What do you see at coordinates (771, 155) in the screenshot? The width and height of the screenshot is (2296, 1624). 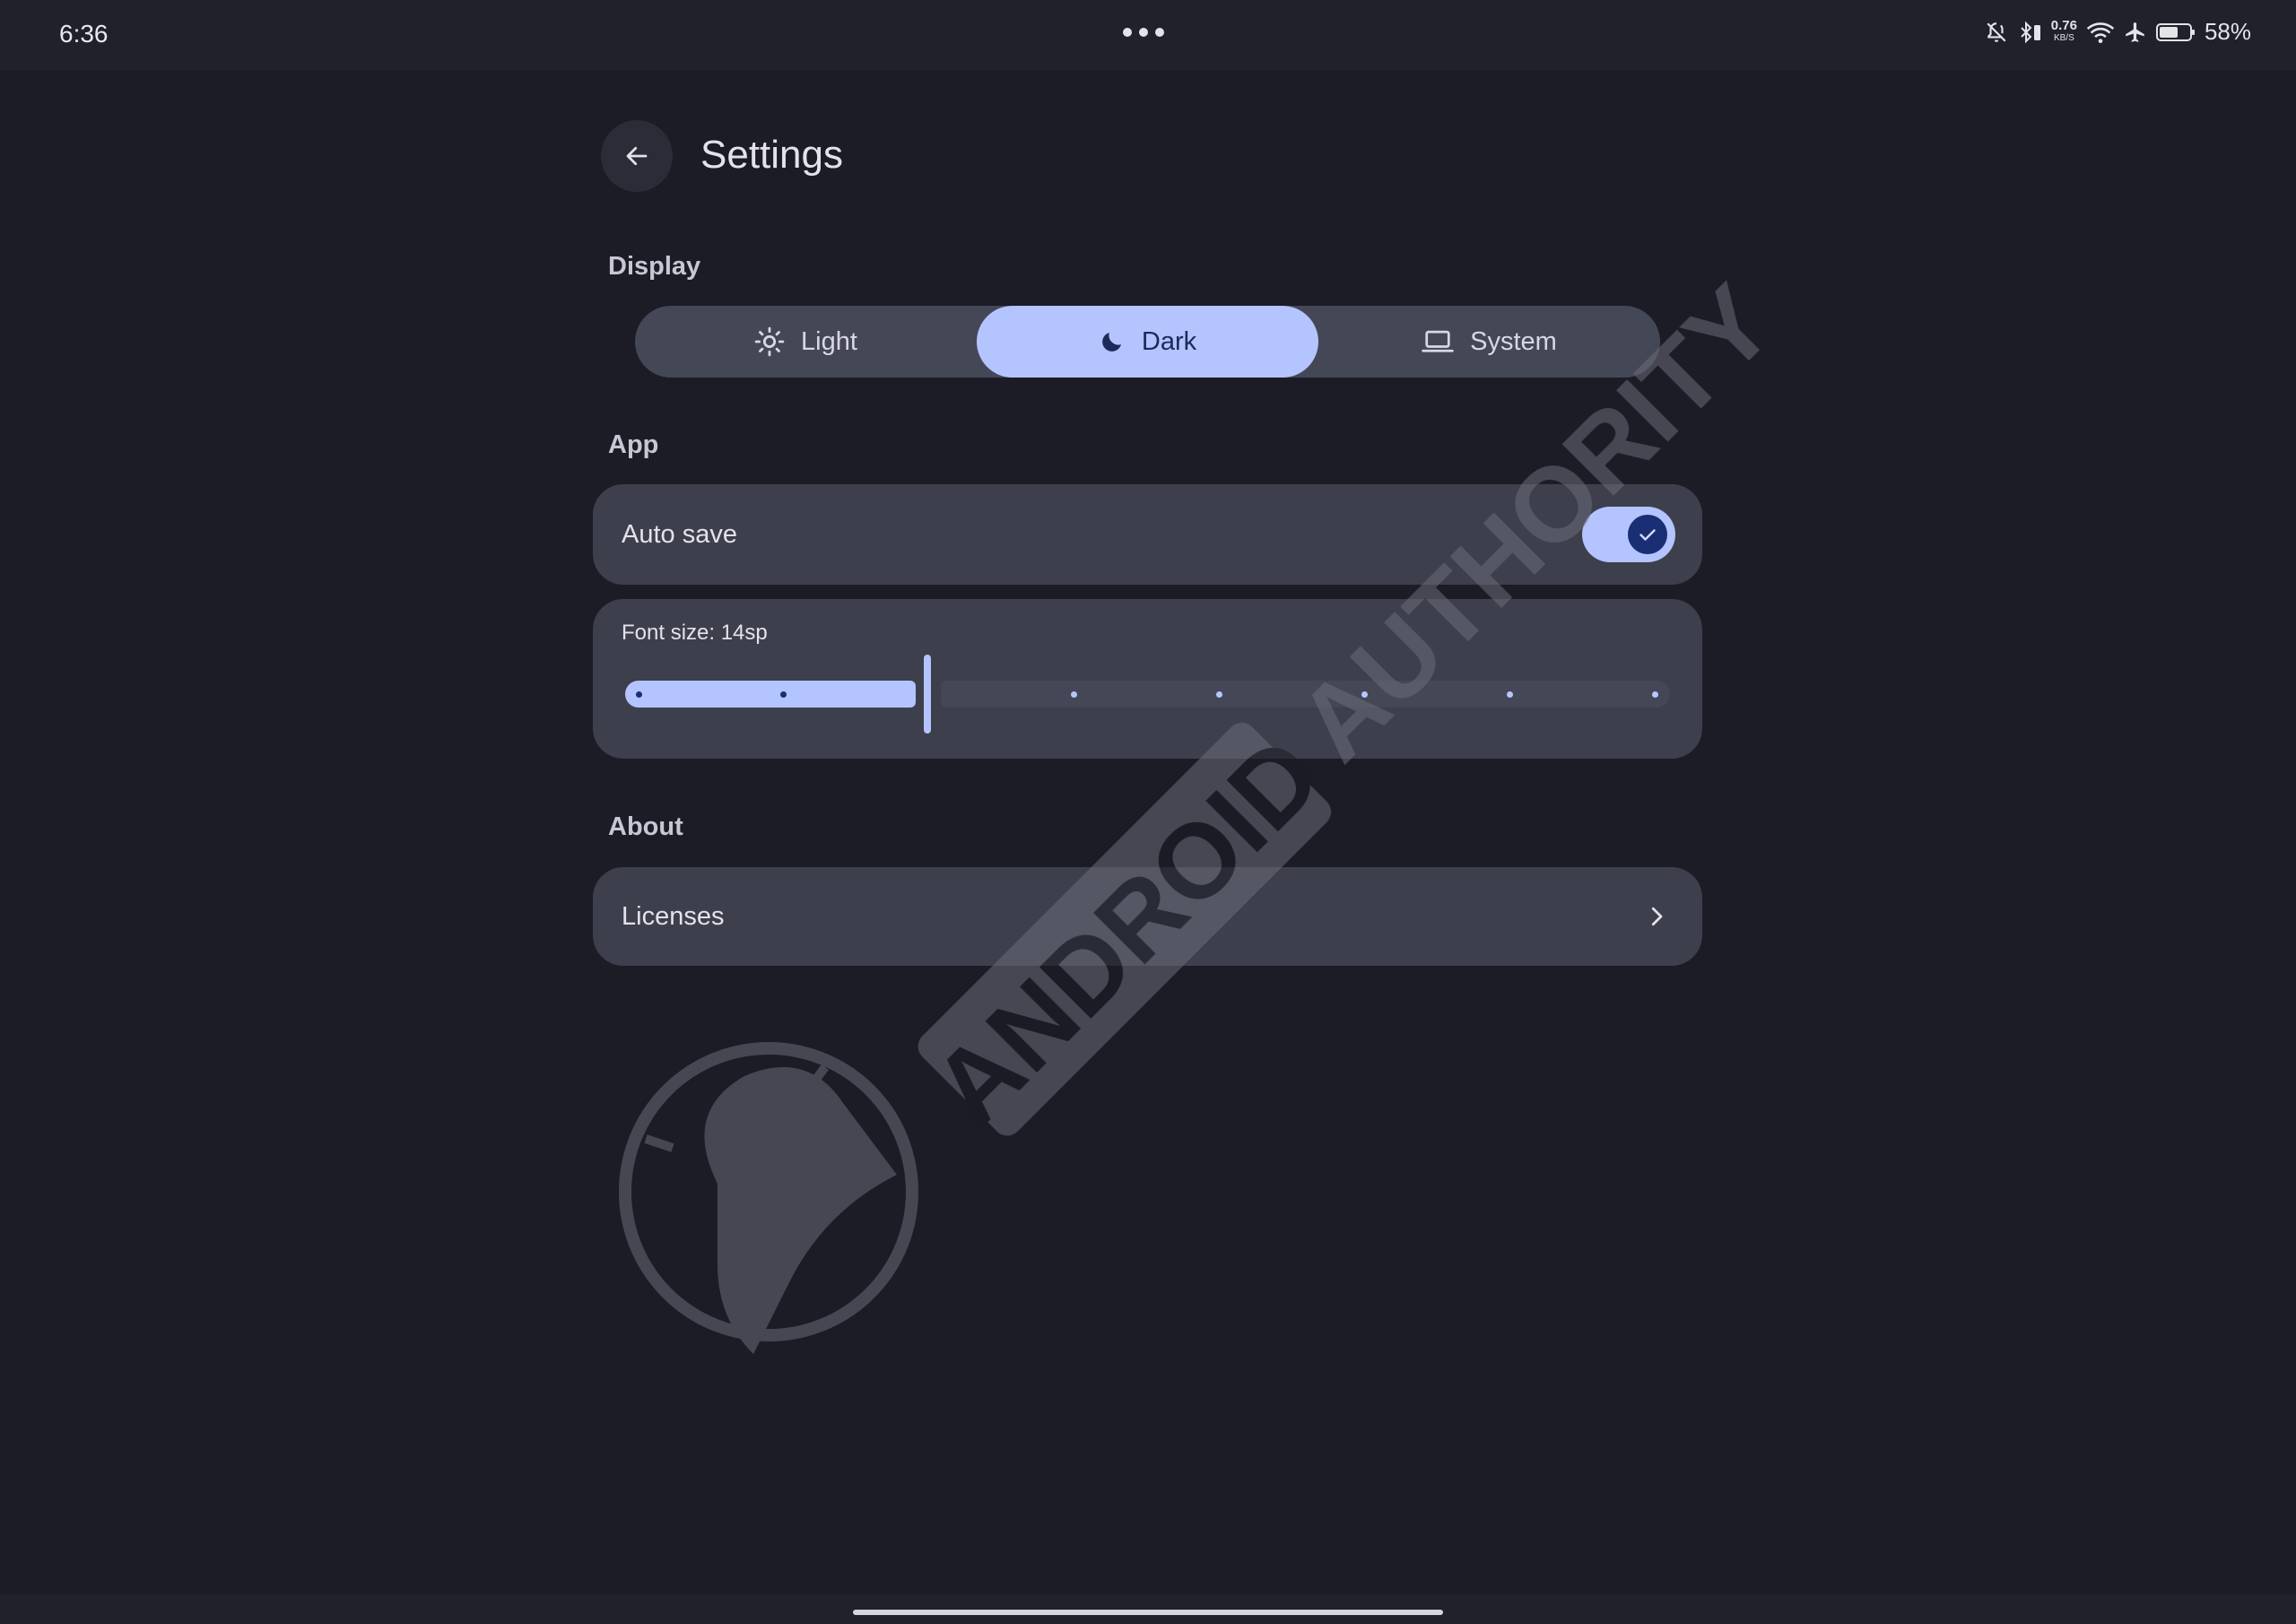 I see `page-title: Settings` at bounding box center [771, 155].